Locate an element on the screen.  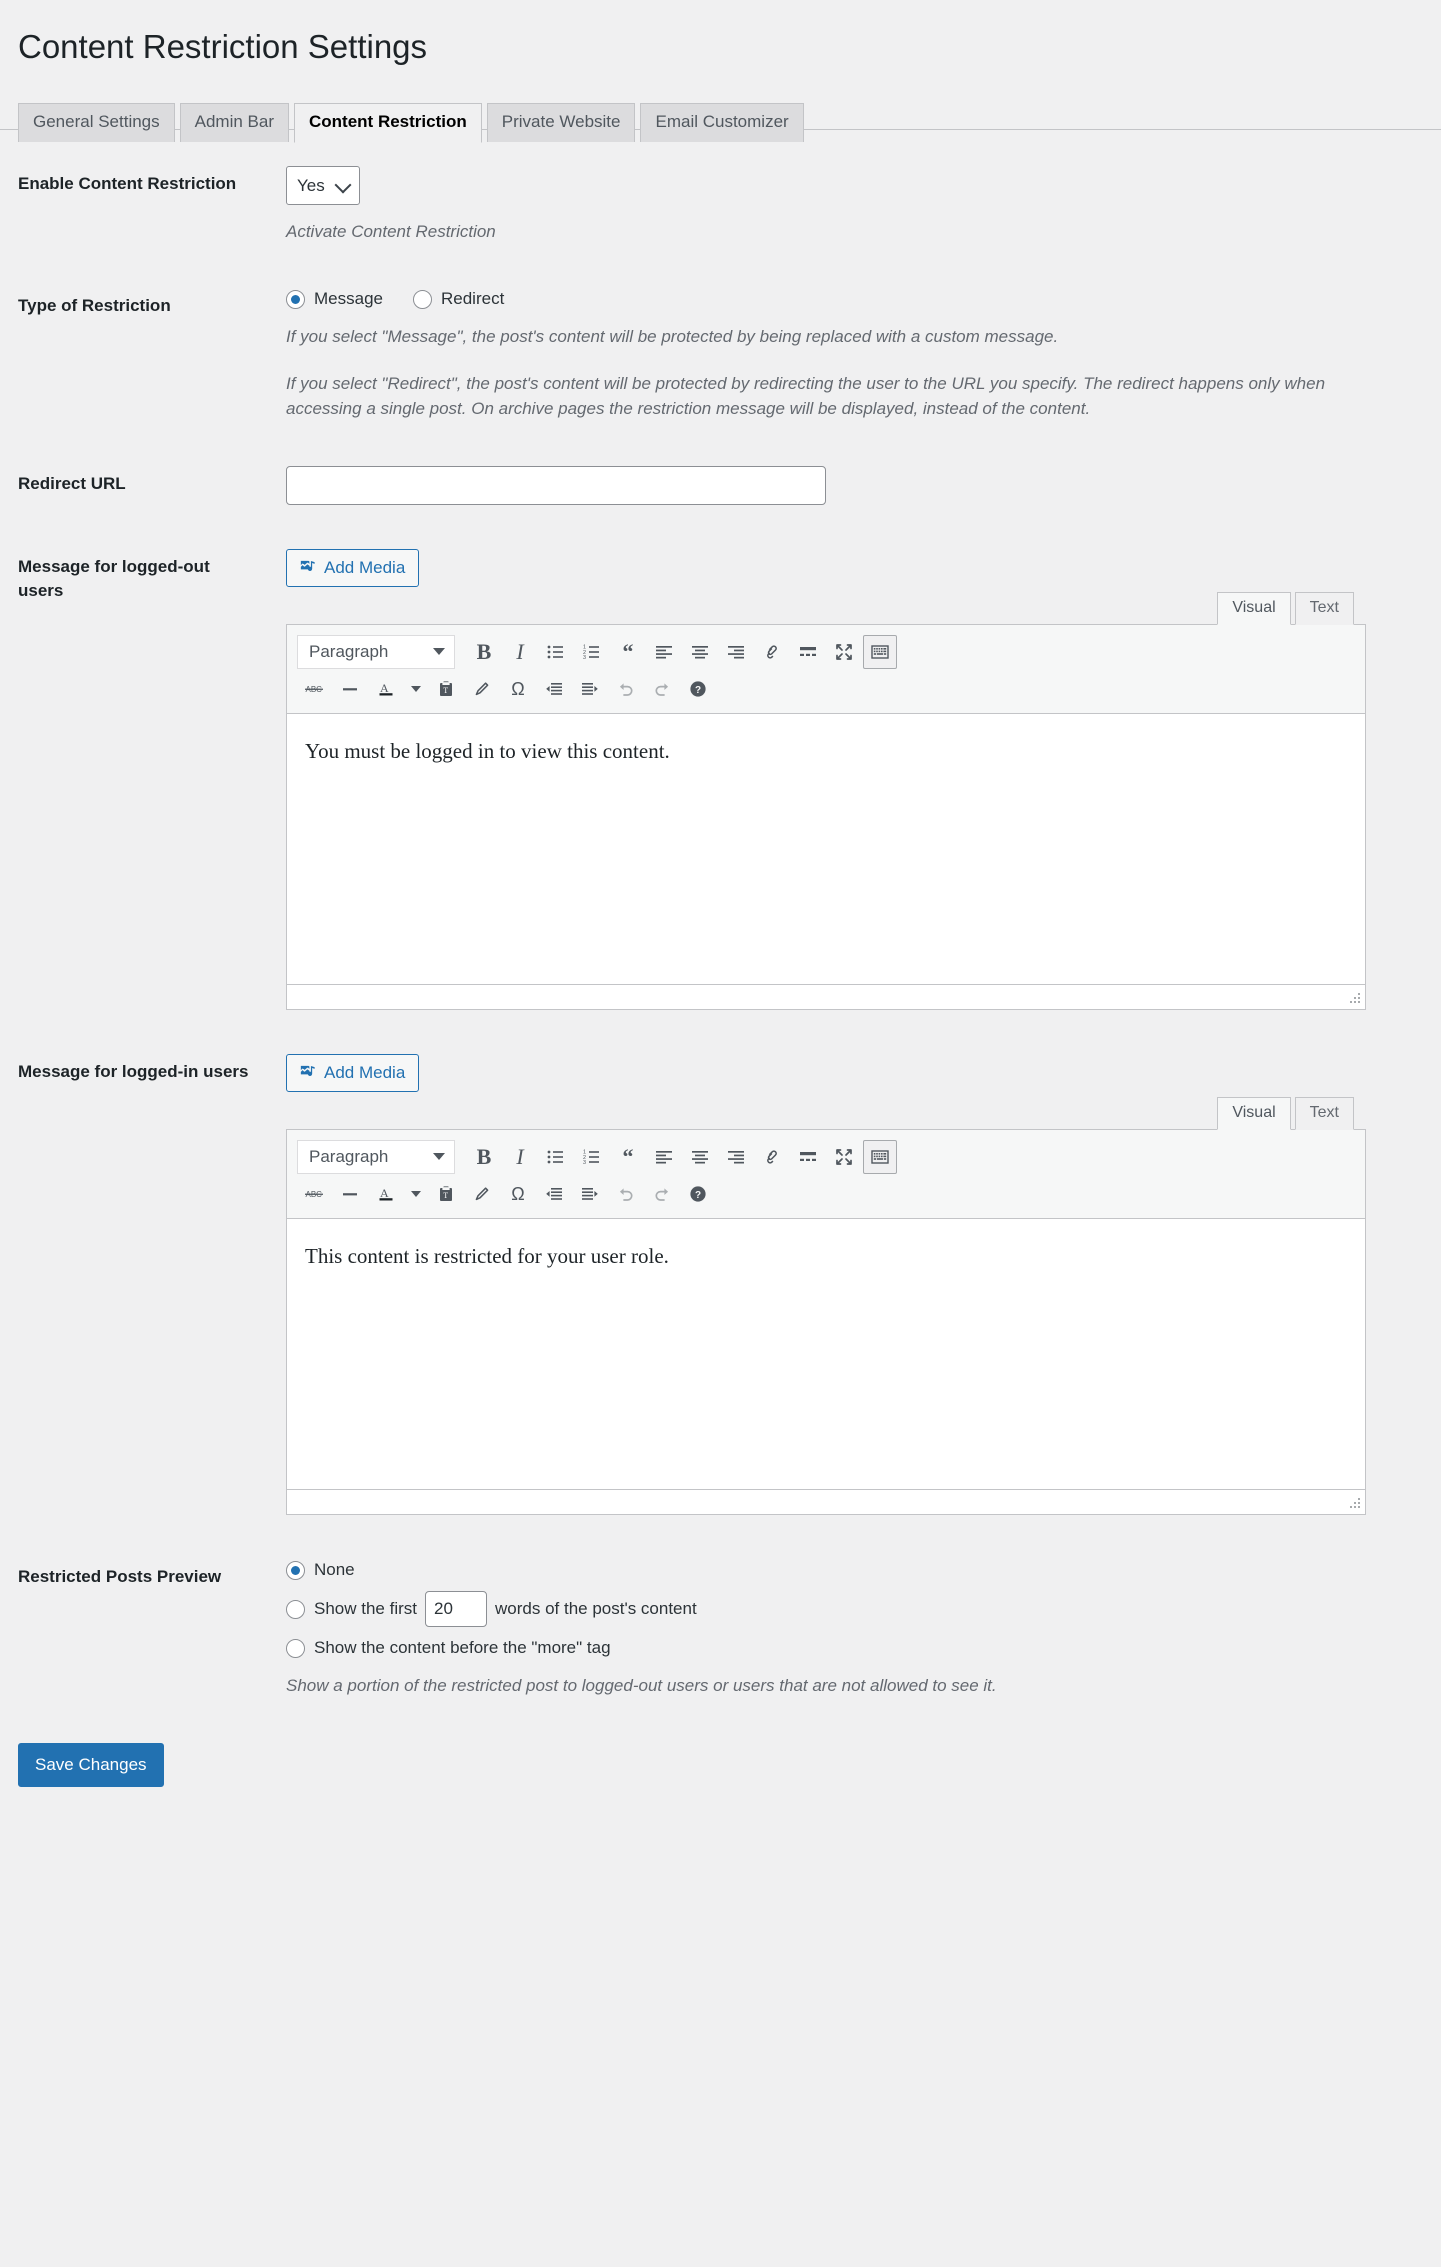
enable-restriction-select-wrap: Yes No is located at coordinates (323, 185).